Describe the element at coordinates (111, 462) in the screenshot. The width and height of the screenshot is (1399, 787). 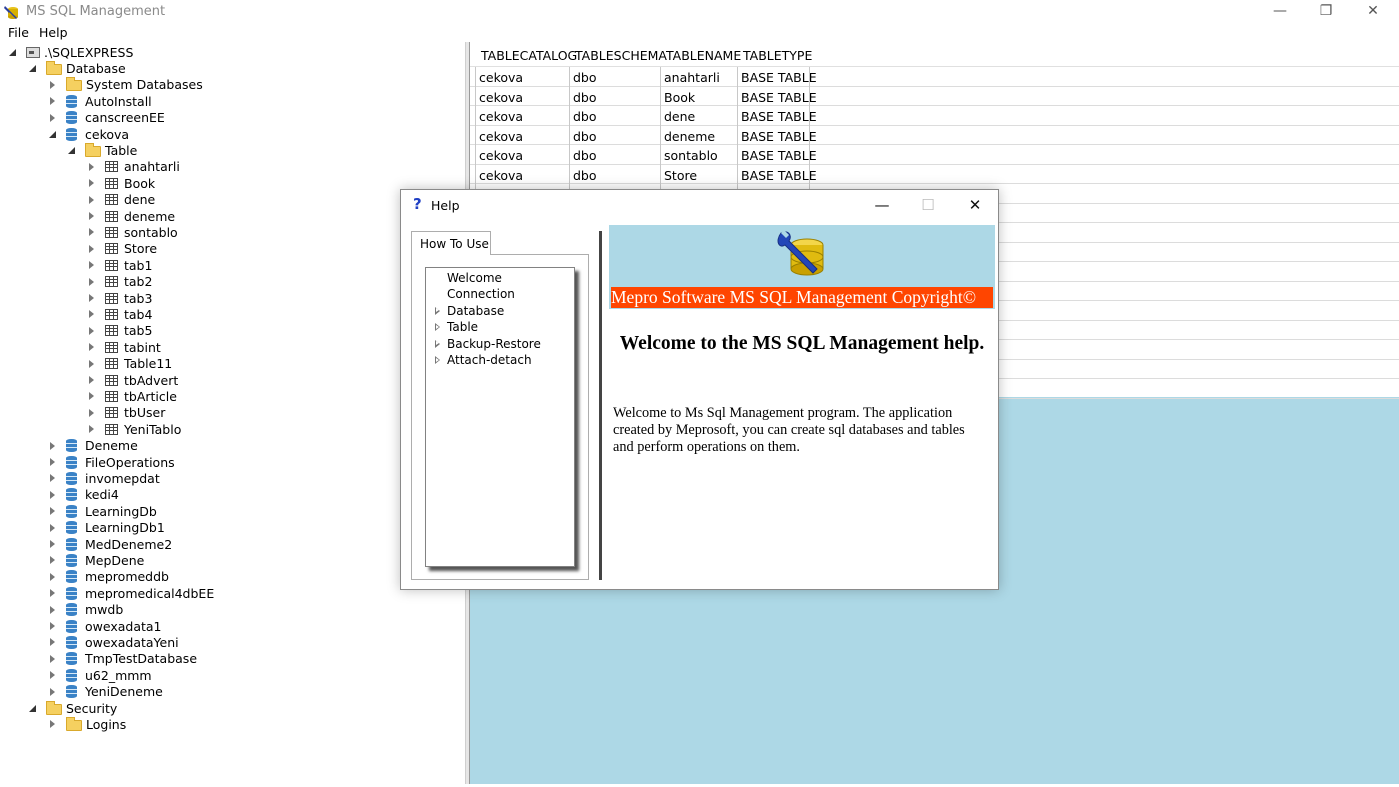
I see `tree-item-database: FileOperations` at that location.